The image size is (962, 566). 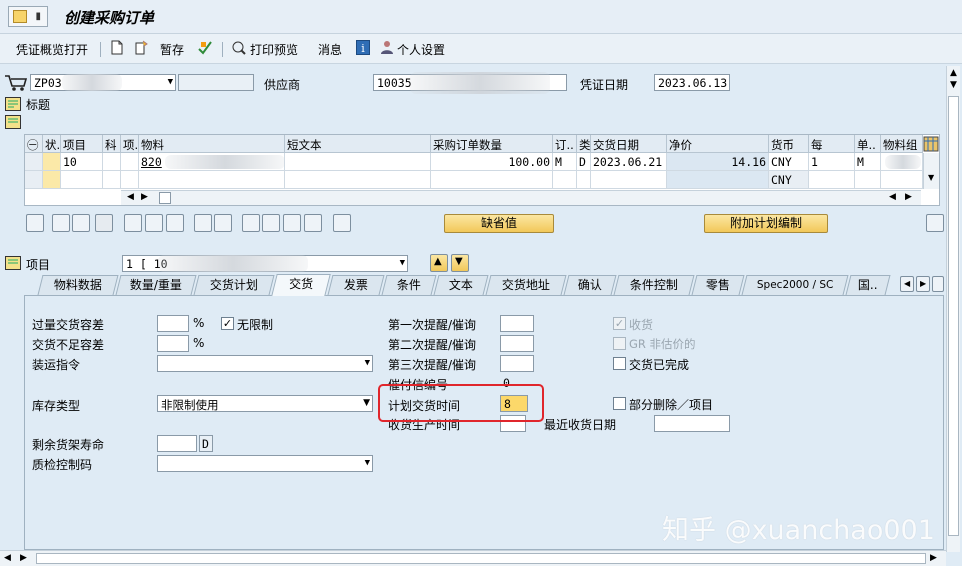 What do you see at coordinates (868, 285) in the screenshot?
I see `tab-more: 国..` at bounding box center [868, 285].